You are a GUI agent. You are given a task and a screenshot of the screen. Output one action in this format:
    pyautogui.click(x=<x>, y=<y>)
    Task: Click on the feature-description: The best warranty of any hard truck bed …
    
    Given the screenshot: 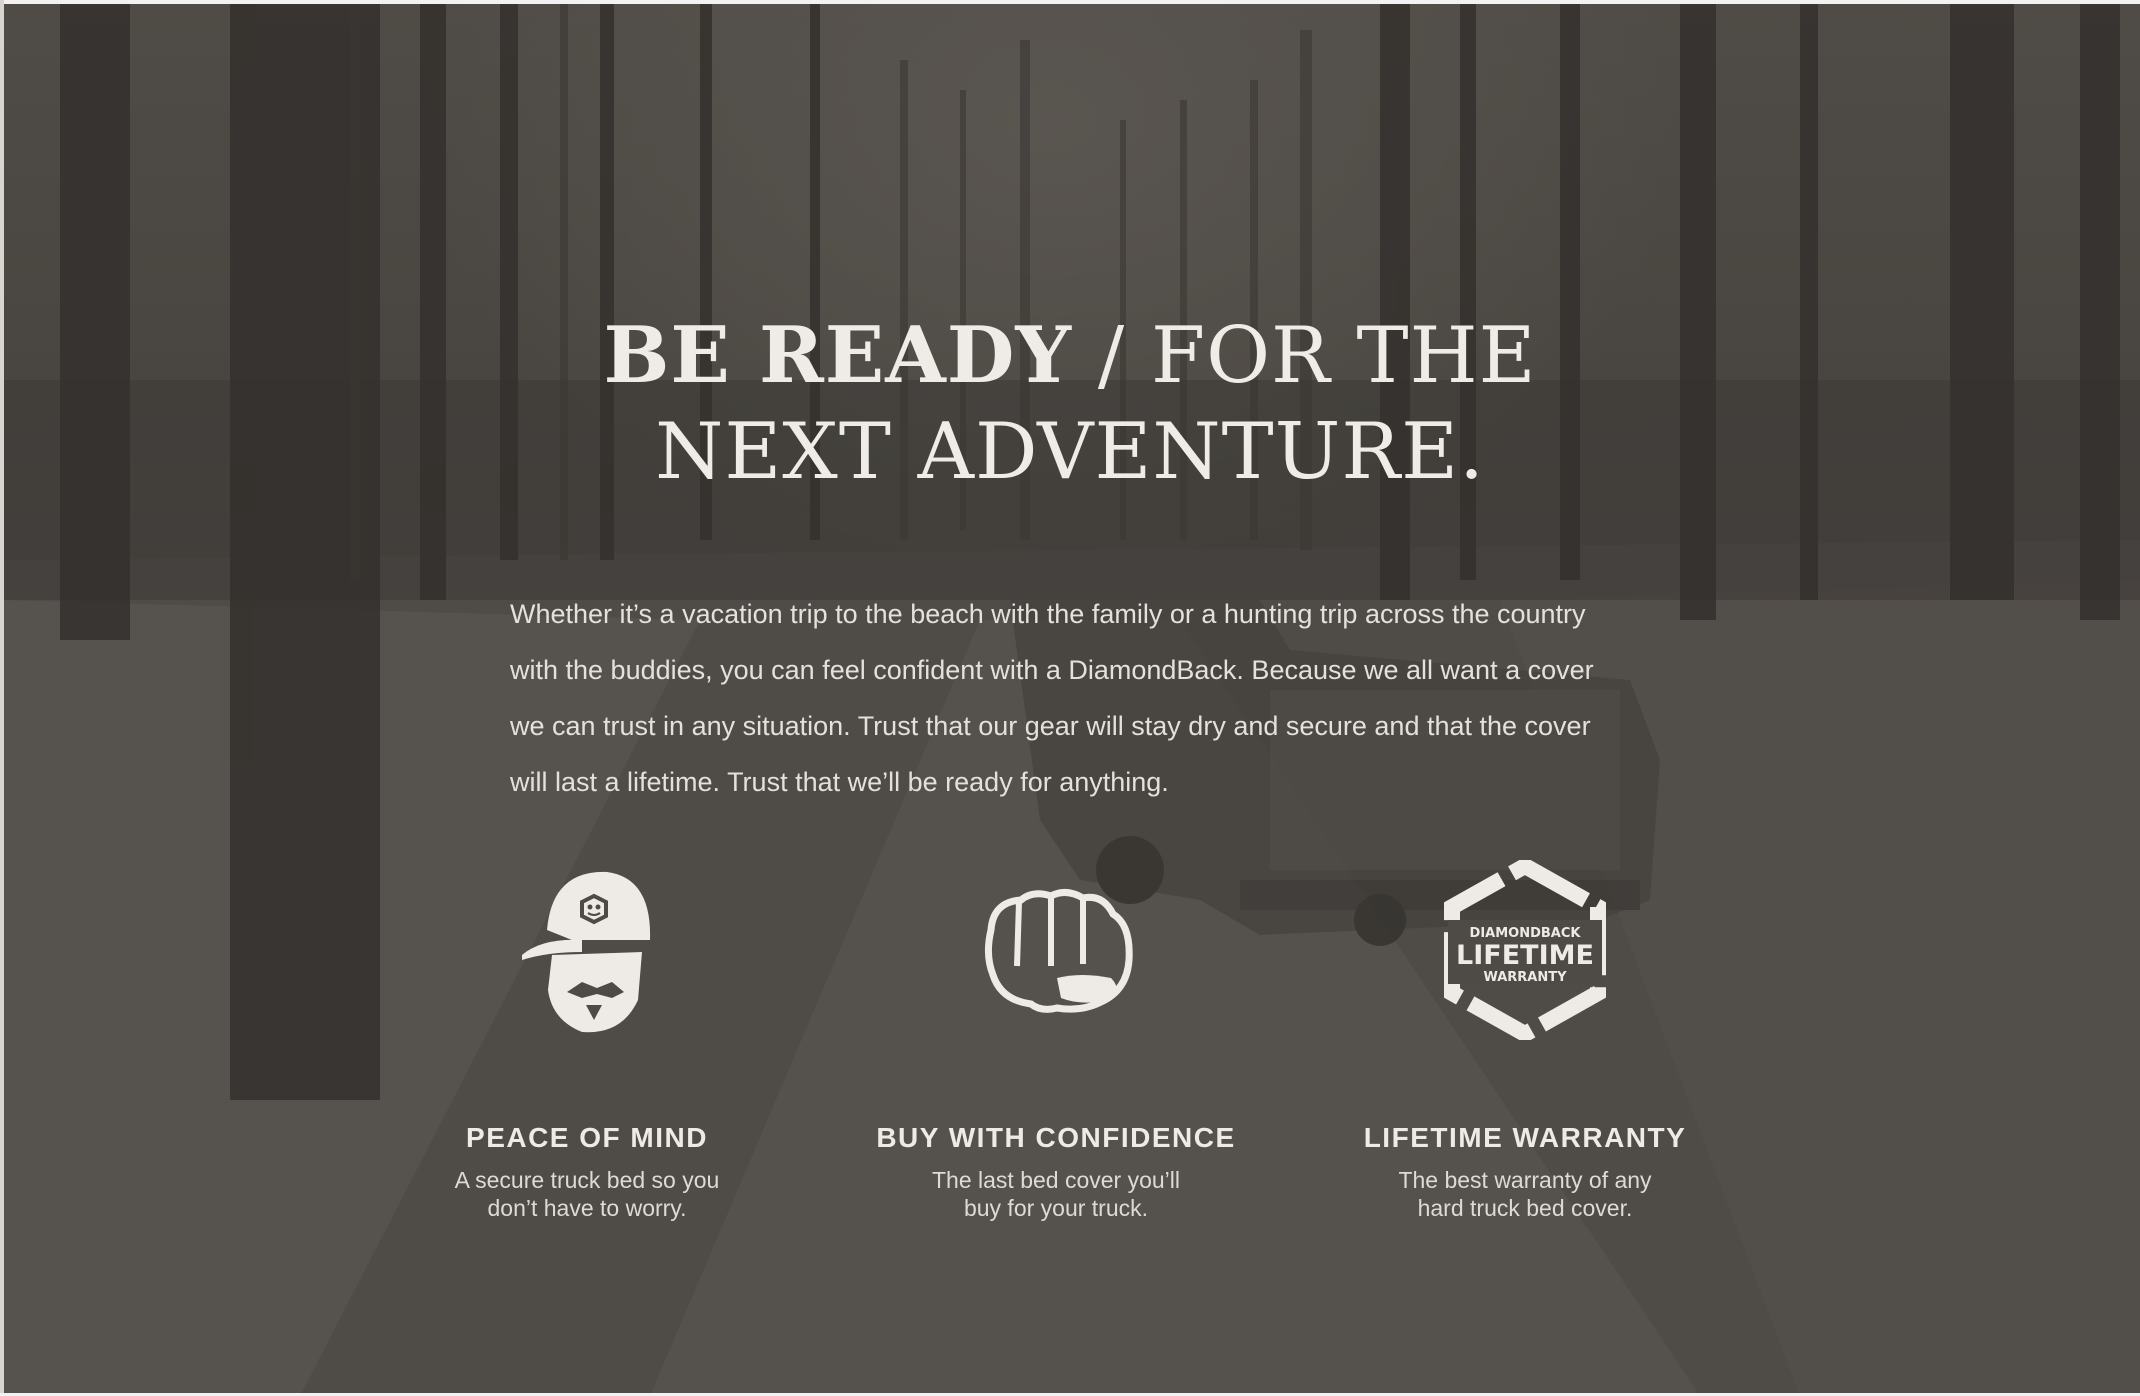 What is the action you would take?
    pyautogui.click(x=1525, y=1194)
    